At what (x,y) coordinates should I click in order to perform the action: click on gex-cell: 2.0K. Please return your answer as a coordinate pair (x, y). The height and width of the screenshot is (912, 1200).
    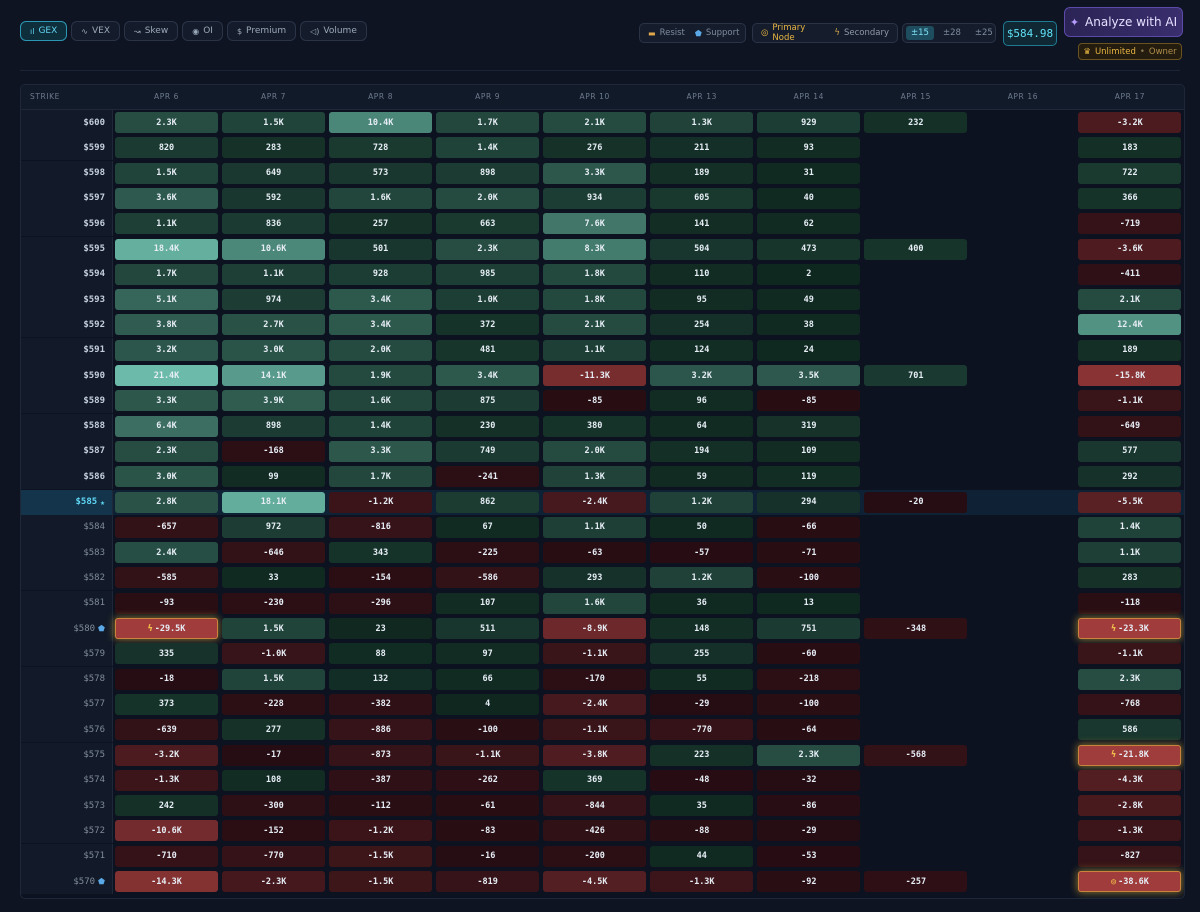
    Looking at the image, I should click on (595, 451).